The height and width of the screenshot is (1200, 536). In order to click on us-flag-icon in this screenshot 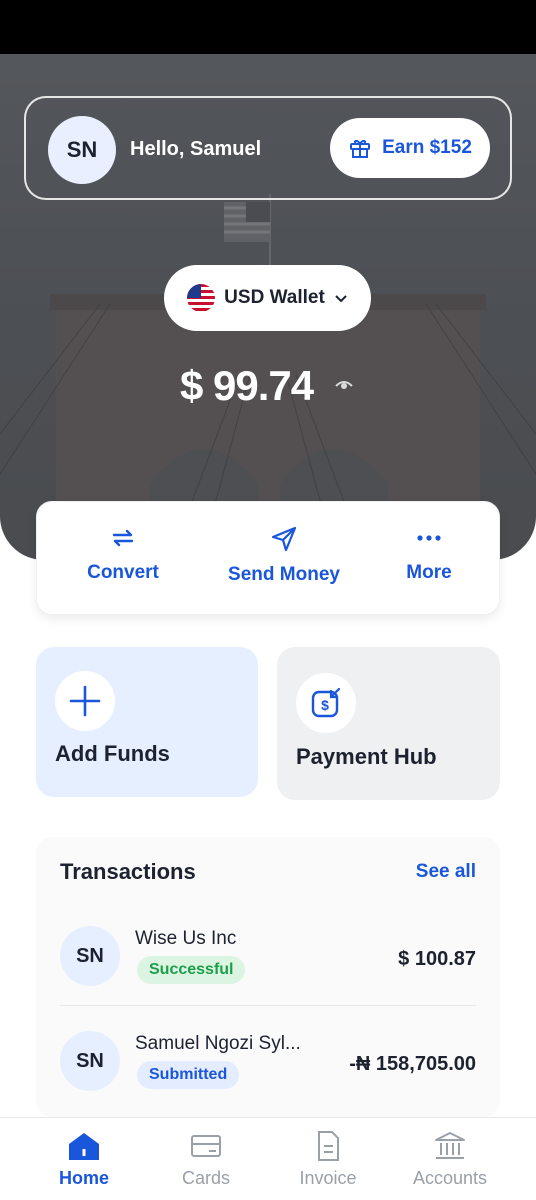, I will do `click(201, 298)`.